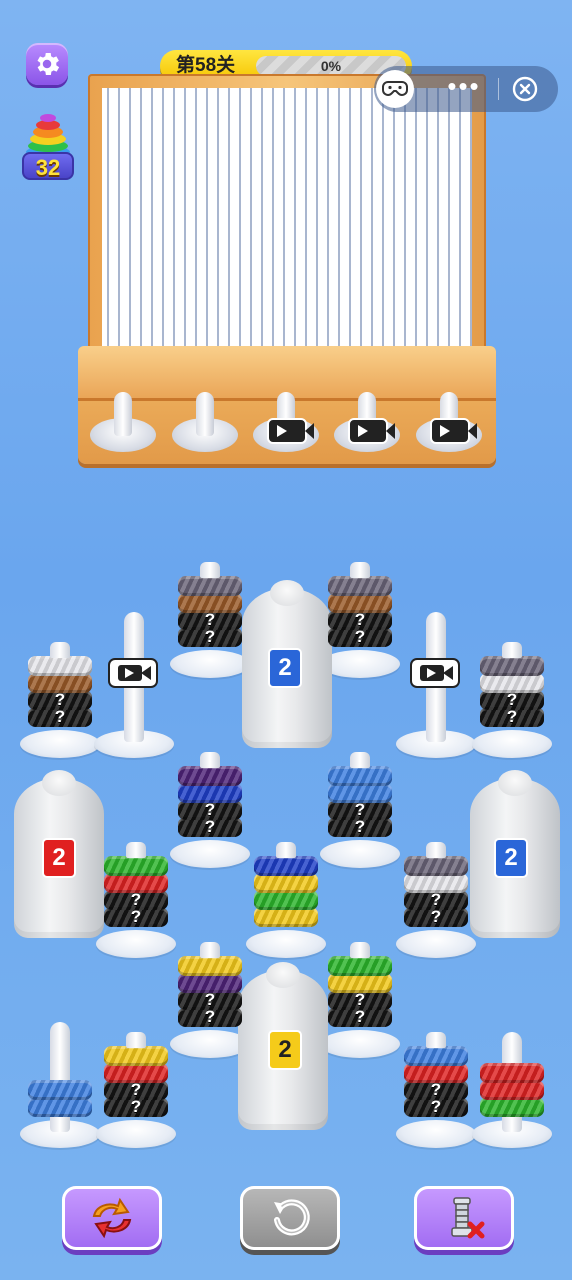 This screenshot has height=1280, width=572. Describe the element at coordinates (48, 166) in the screenshot. I see `stack-count: 32` at that location.